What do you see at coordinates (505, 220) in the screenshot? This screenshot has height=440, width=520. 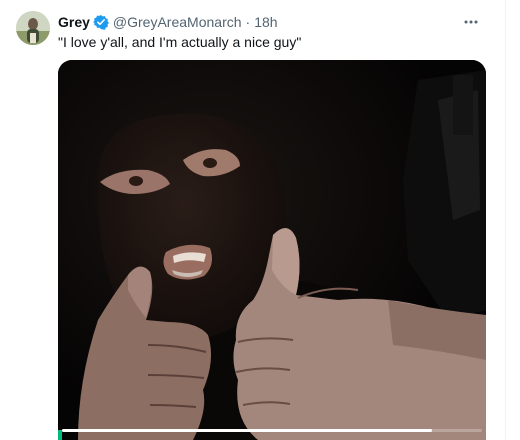 I see `timeline-right-border` at bounding box center [505, 220].